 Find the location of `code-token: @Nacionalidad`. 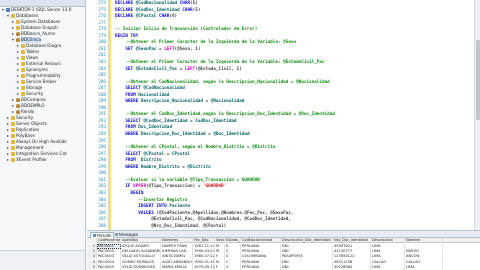

code-token: @Nacionalidad is located at coordinates (227, 102).